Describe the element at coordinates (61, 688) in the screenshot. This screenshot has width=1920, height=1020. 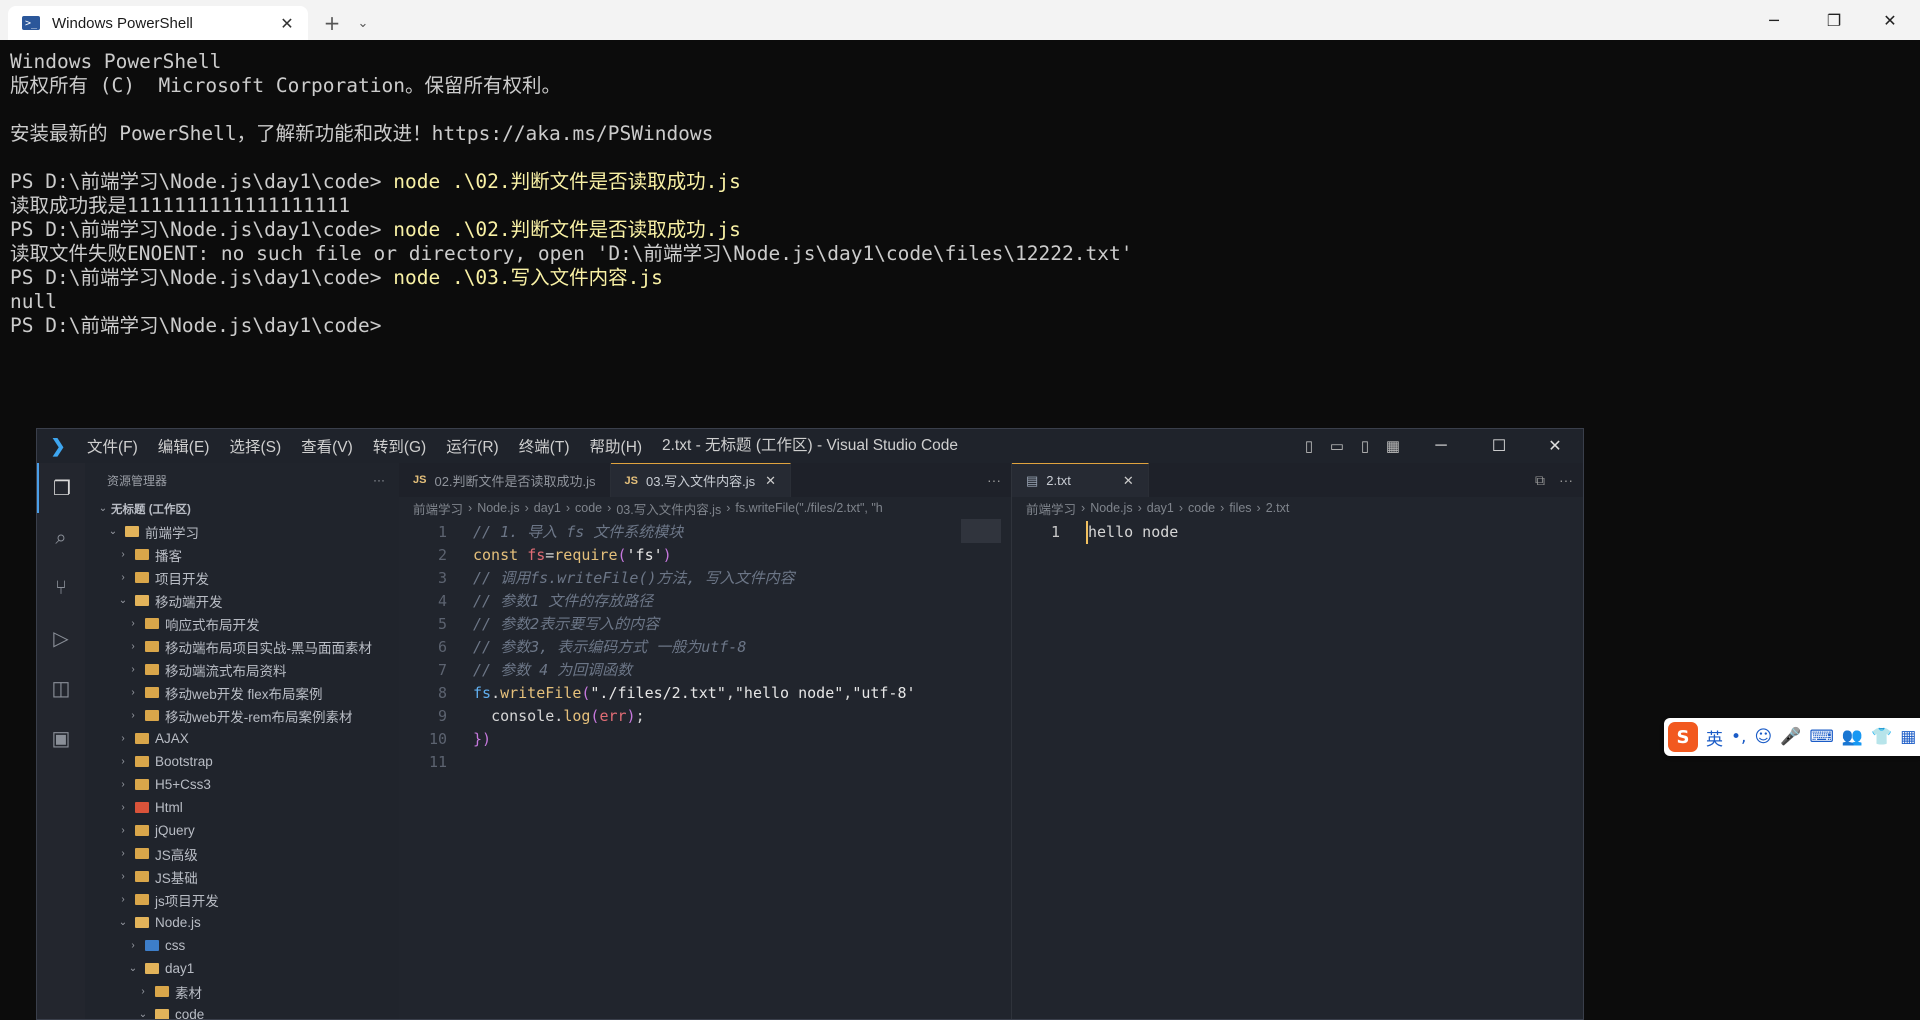
I see `extensions-icon: ◫` at that location.